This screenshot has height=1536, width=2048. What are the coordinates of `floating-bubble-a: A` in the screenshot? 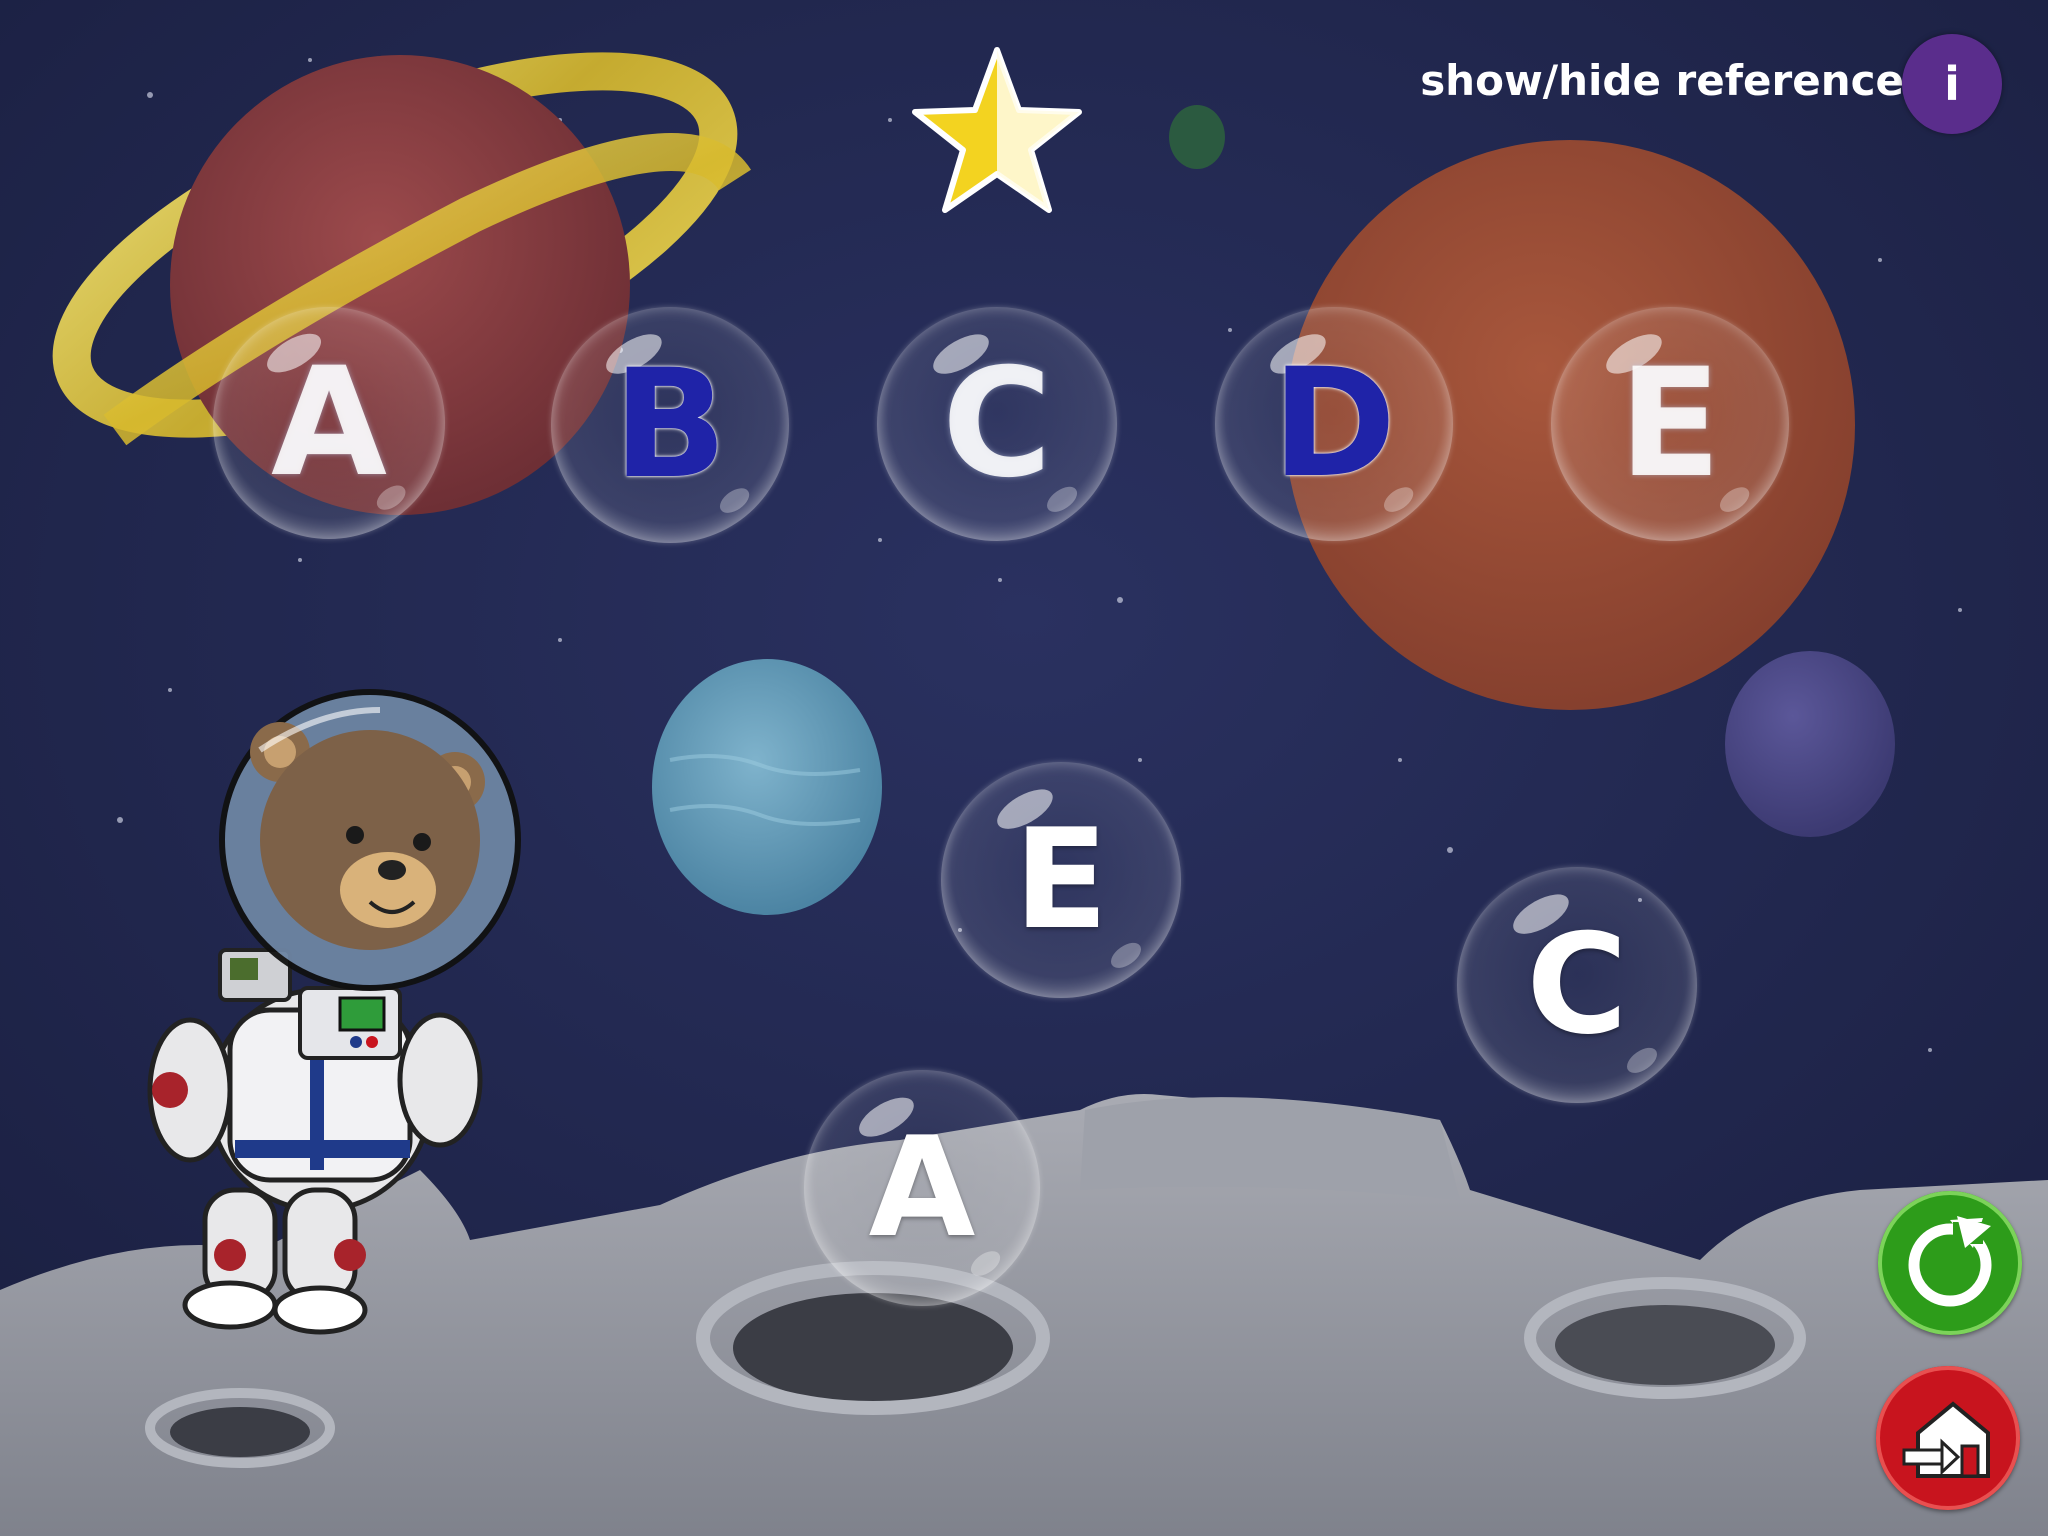 It's located at (922, 1188).